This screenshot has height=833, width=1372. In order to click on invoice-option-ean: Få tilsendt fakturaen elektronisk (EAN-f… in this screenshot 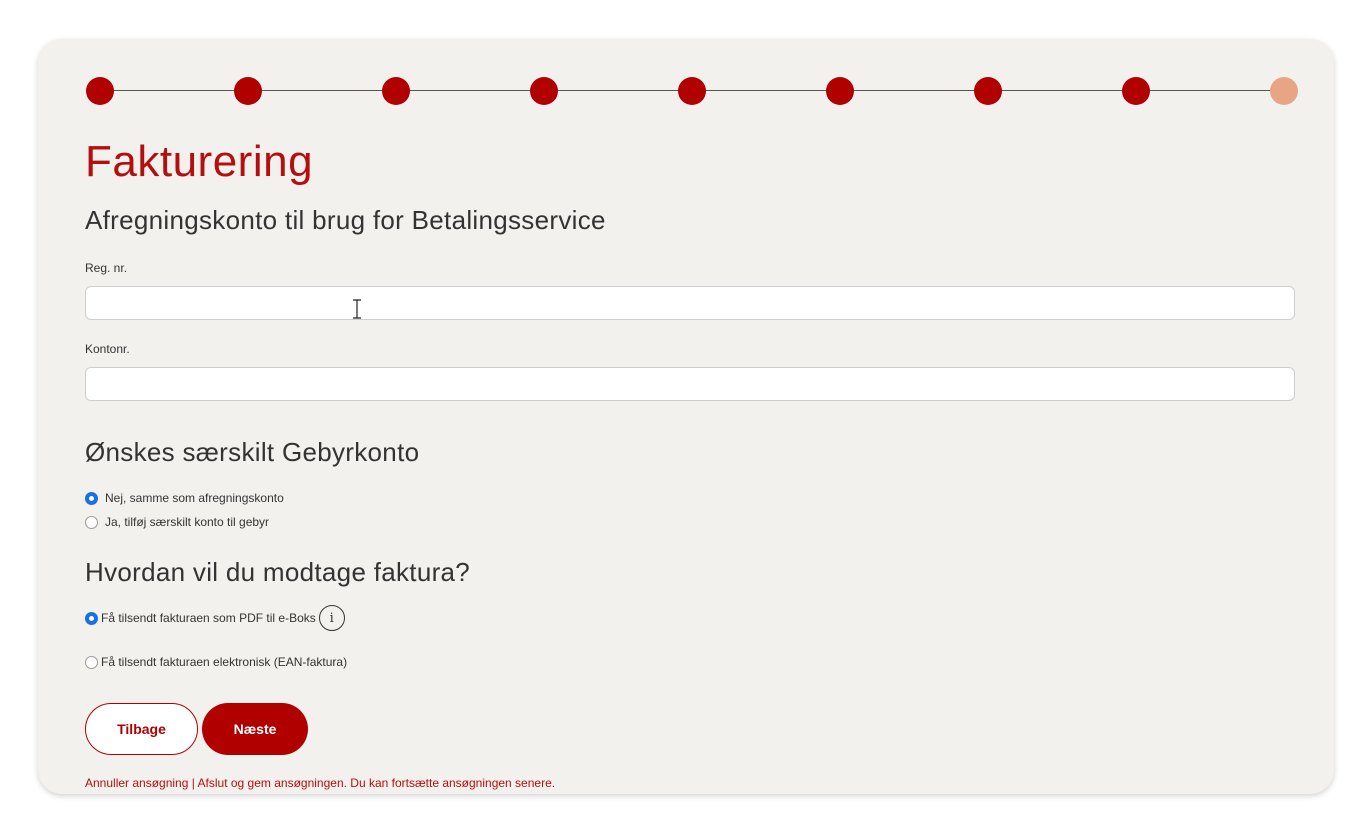, I will do `click(216, 662)`.